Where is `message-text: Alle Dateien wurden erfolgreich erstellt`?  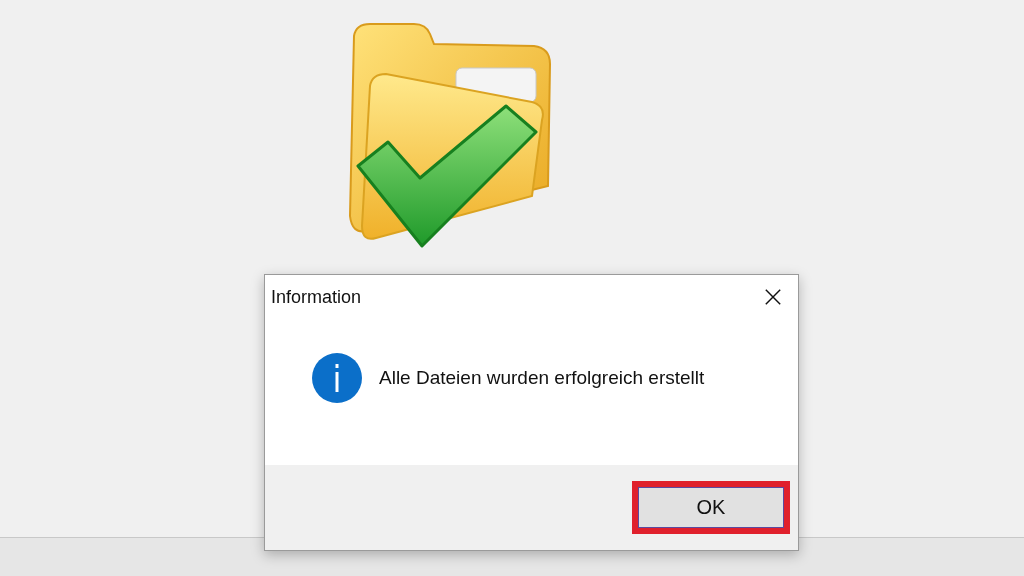
message-text: Alle Dateien wurden erfolgreich erstellt is located at coordinates (542, 378).